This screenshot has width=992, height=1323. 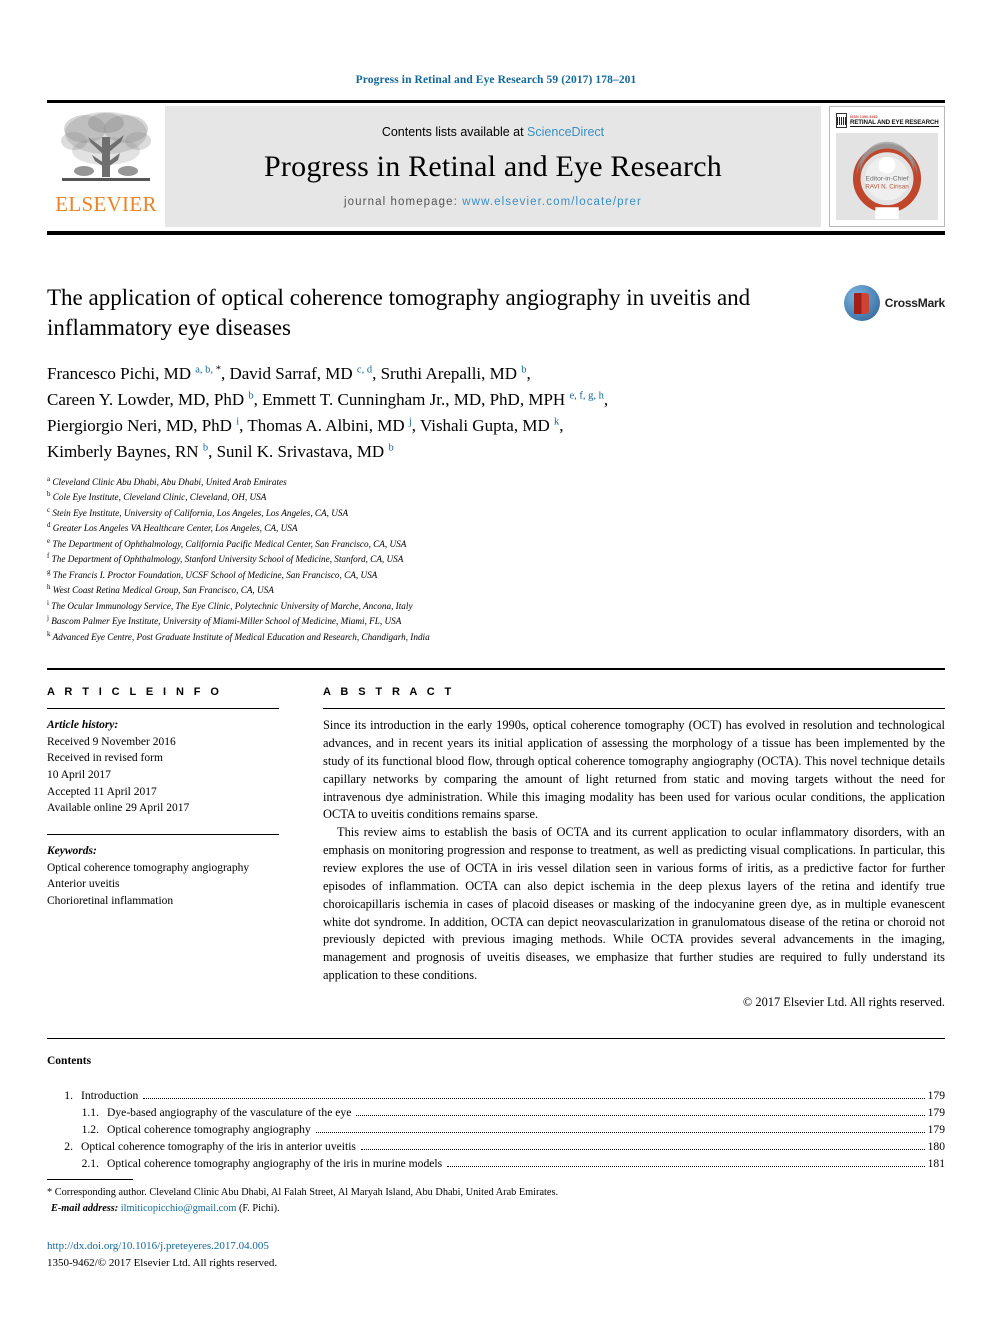 I want to click on affiliation-mark: a, so click(x=49, y=478).